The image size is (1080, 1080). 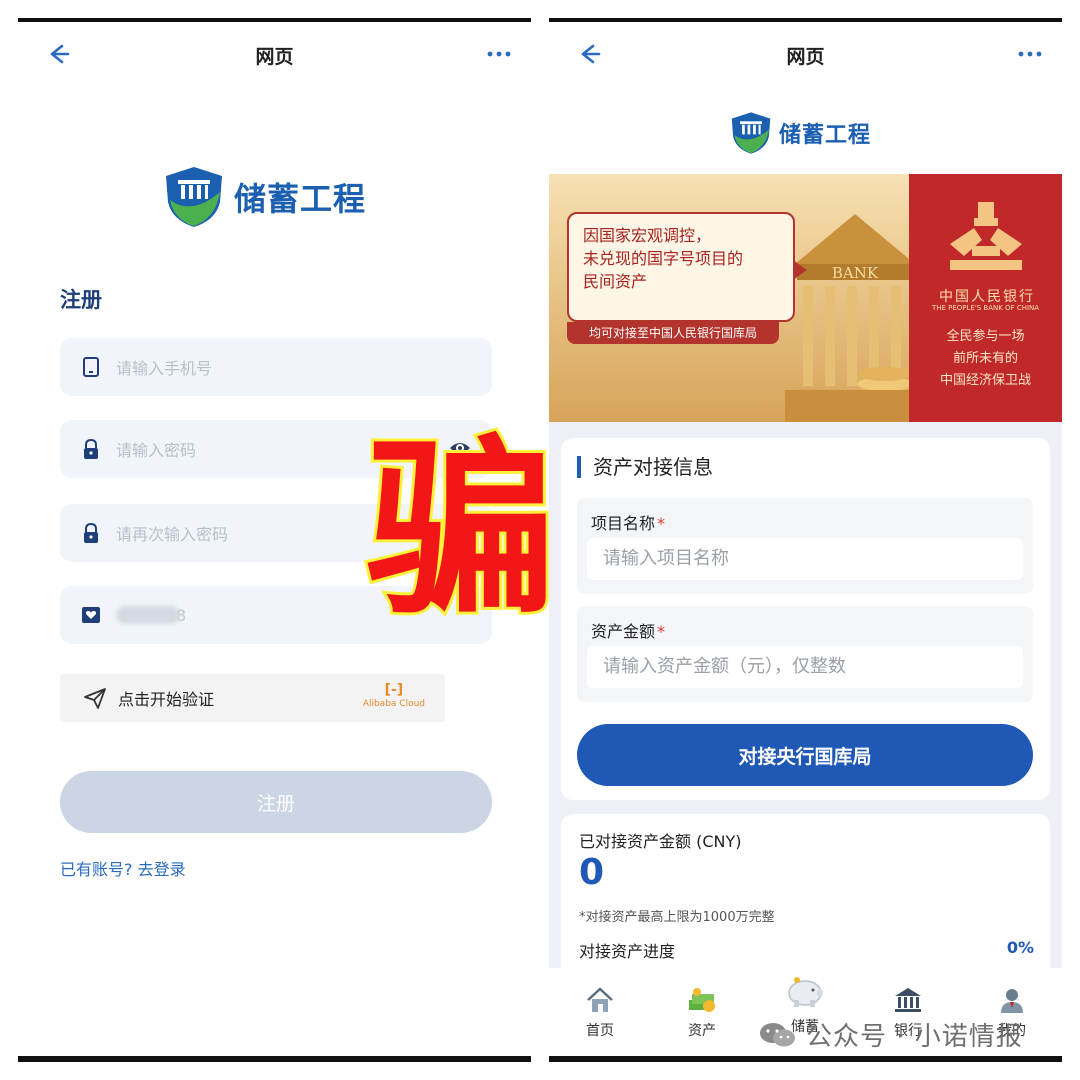 I want to click on piggy-bank-icon, so click(x=805, y=992).